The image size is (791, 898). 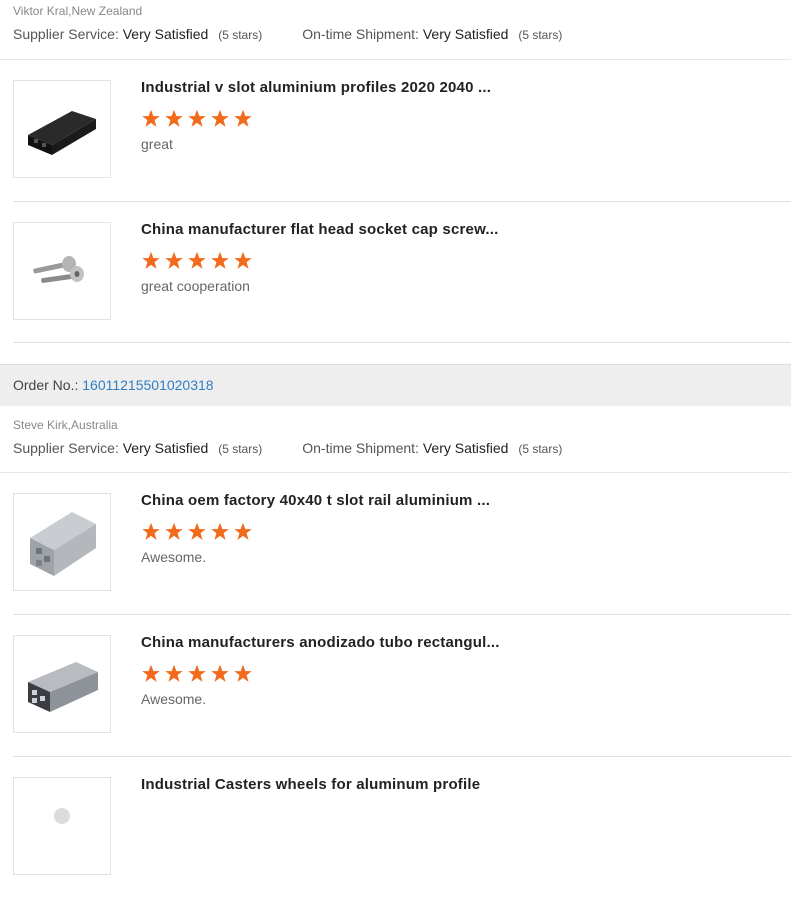 What do you see at coordinates (63, 687) in the screenshot?
I see `aluminium-profile-image` at bounding box center [63, 687].